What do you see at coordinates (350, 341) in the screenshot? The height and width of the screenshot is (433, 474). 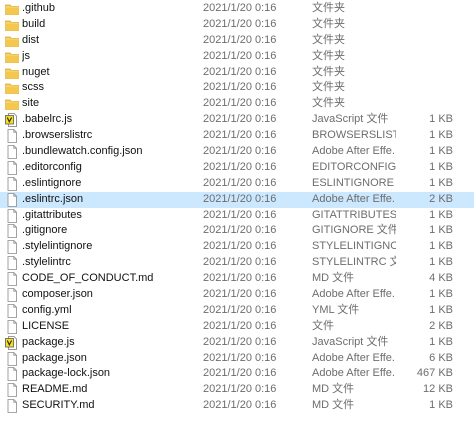 I see `file-type: JavaScript 文件` at bounding box center [350, 341].